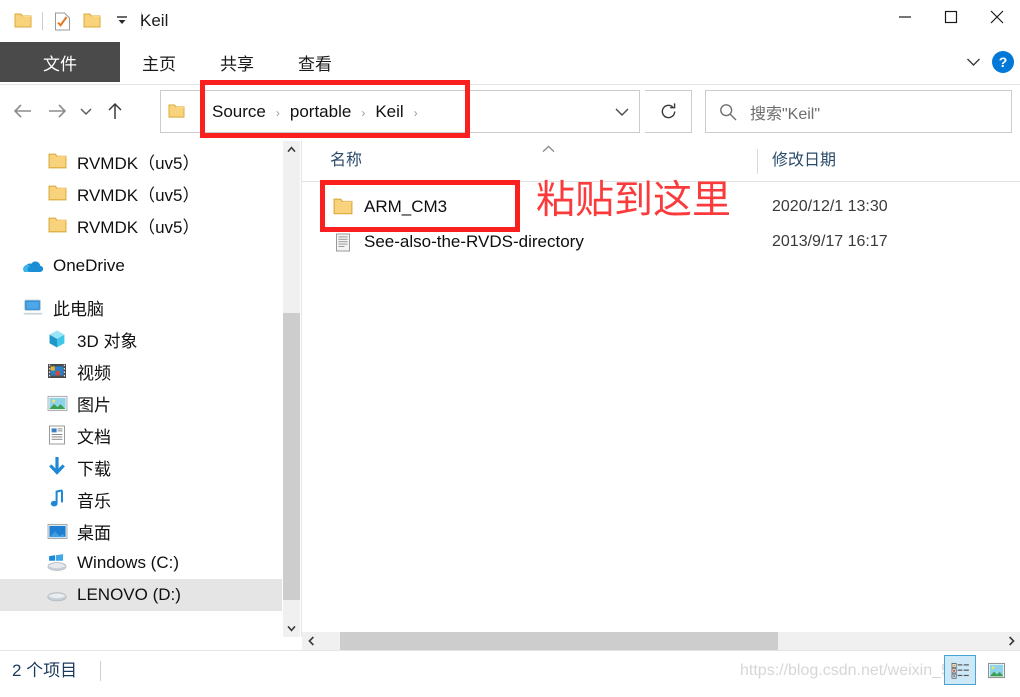 This screenshot has width=1020, height=697. What do you see at coordinates (107, 341) in the screenshot?
I see `sidebar-item-label: 3D 对象` at bounding box center [107, 341].